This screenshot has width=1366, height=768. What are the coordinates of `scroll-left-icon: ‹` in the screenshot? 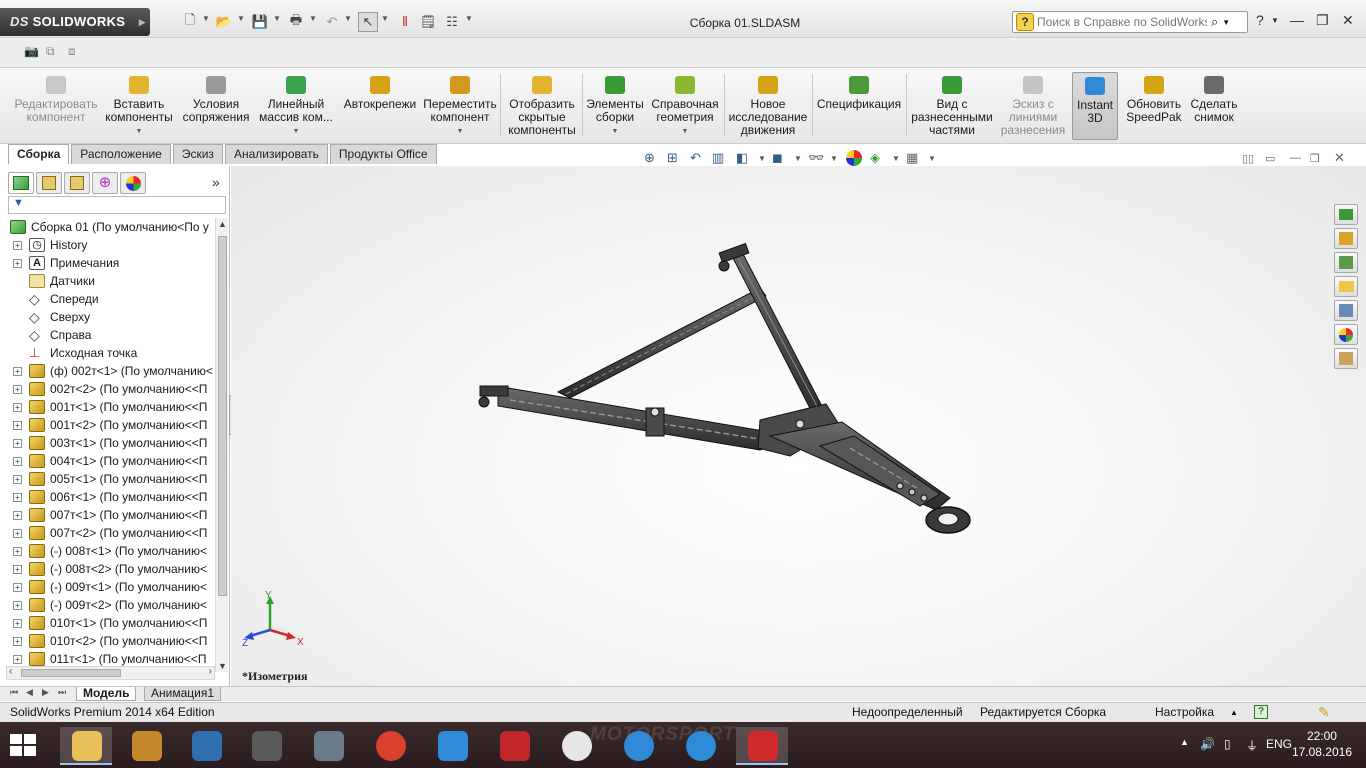 It's located at (10, 671).